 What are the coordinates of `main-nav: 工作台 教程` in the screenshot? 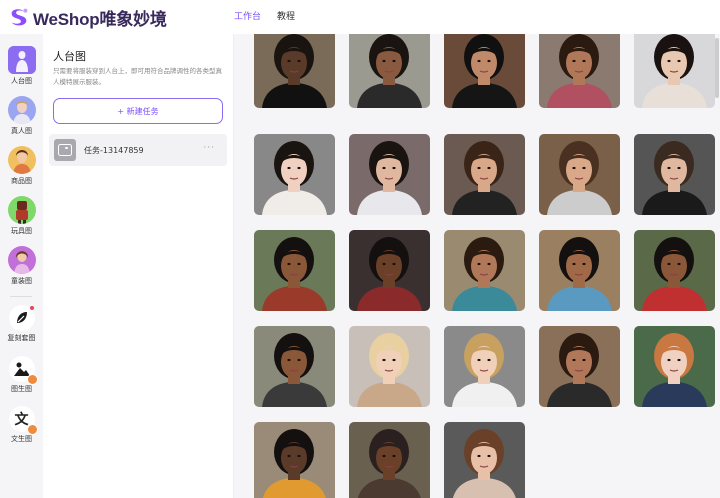 It's located at (264, 17).